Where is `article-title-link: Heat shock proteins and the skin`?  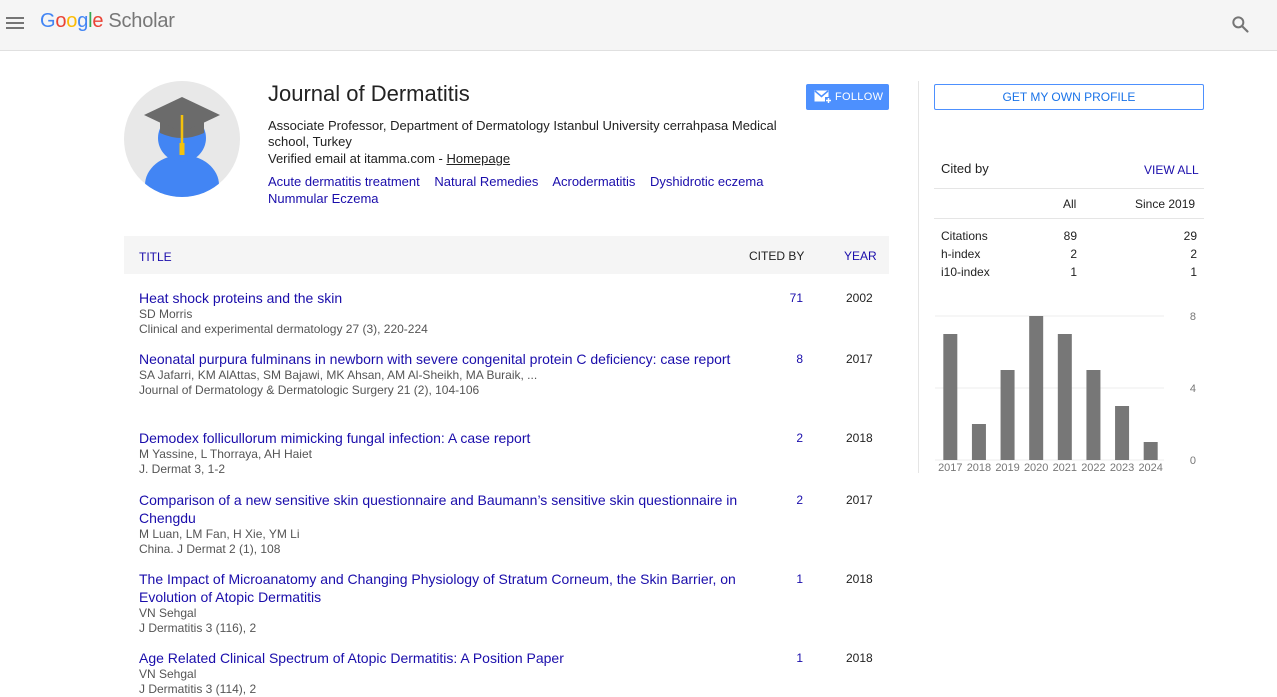 article-title-link: Heat shock proteins and the skin is located at coordinates (439, 298).